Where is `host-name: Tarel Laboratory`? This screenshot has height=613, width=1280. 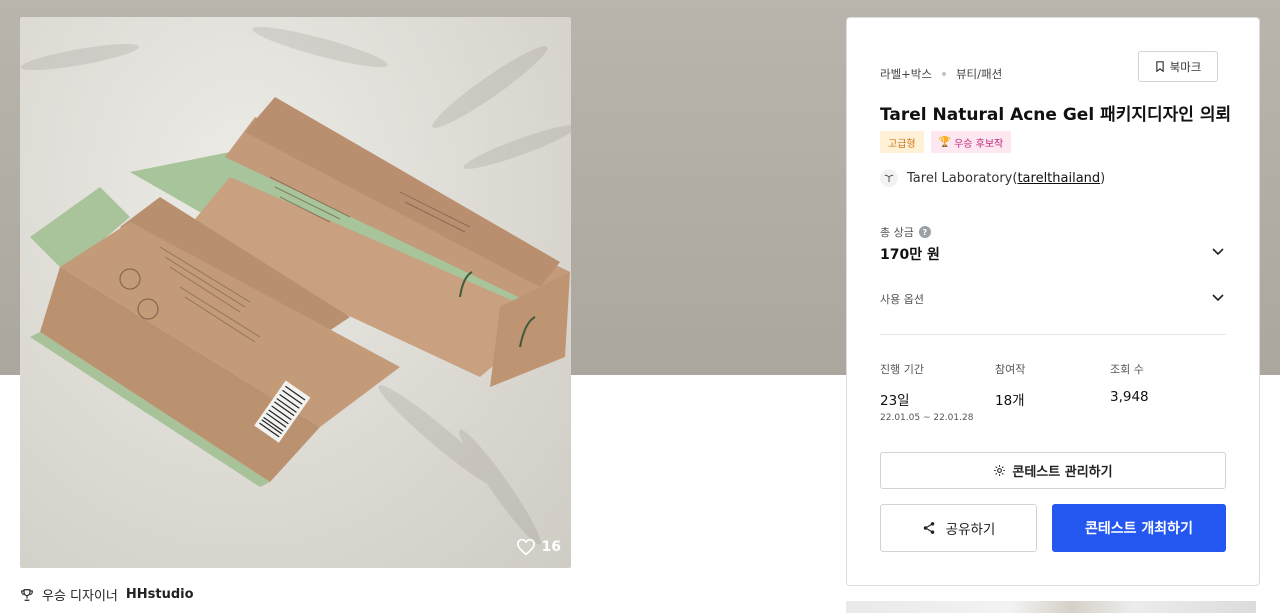
host-name: Tarel Laboratory is located at coordinates (960, 178).